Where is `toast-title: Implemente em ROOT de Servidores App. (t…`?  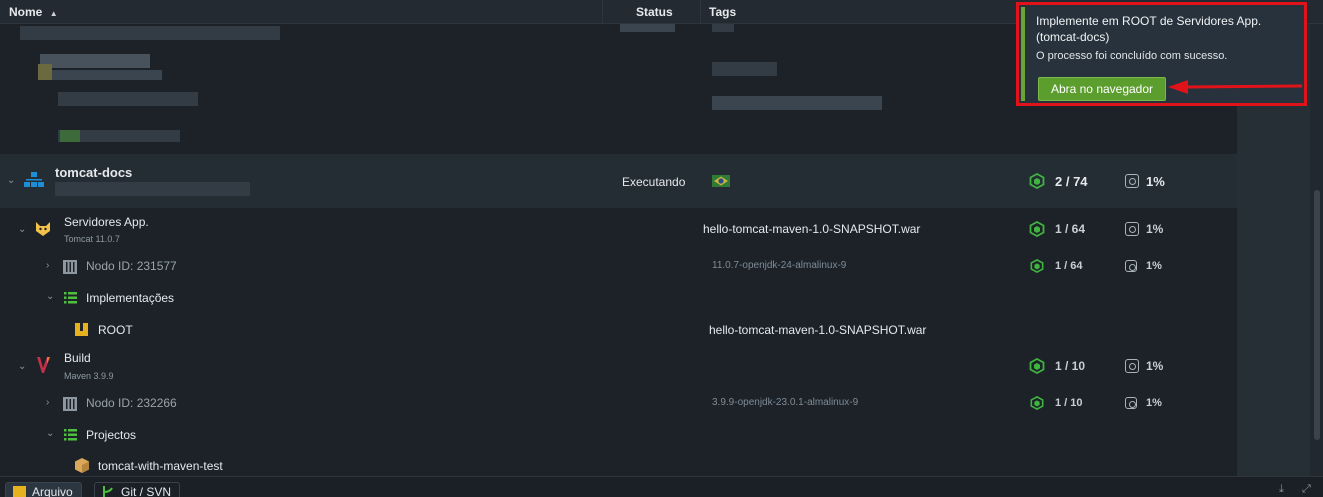
toast-title: Implemente em ROOT de Servidores App. (t… is located at coordinates (1149, 29).